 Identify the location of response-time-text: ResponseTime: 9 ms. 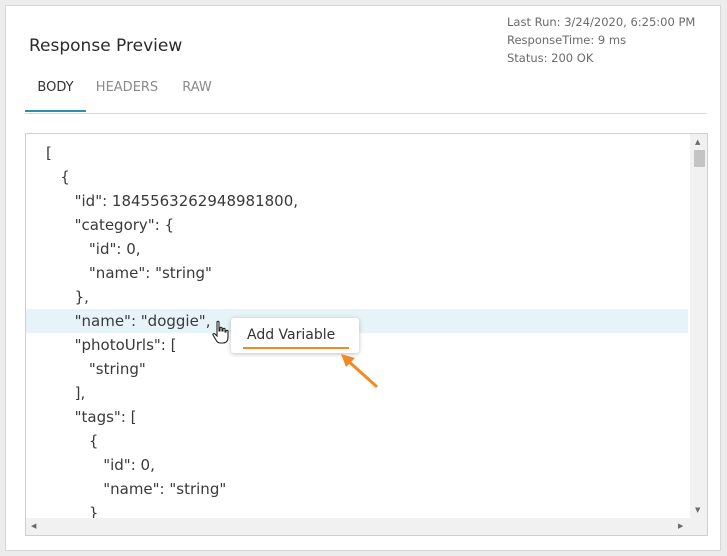
(567, 40).